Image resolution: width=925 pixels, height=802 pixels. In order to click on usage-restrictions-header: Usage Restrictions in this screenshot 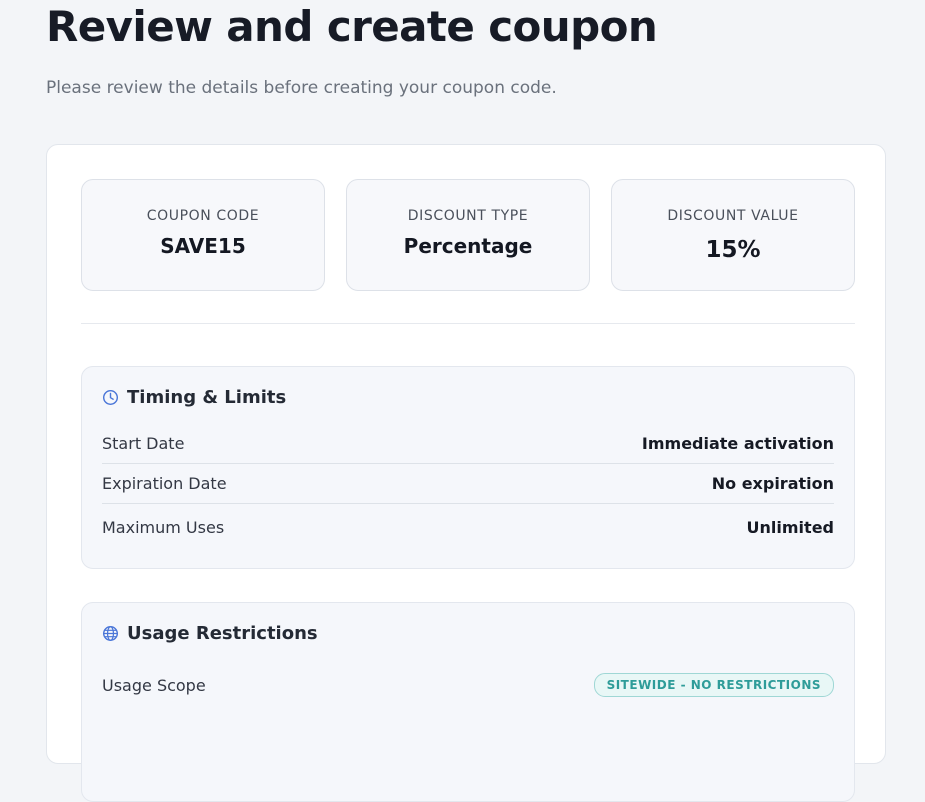, I will do `click(210, 633)`.